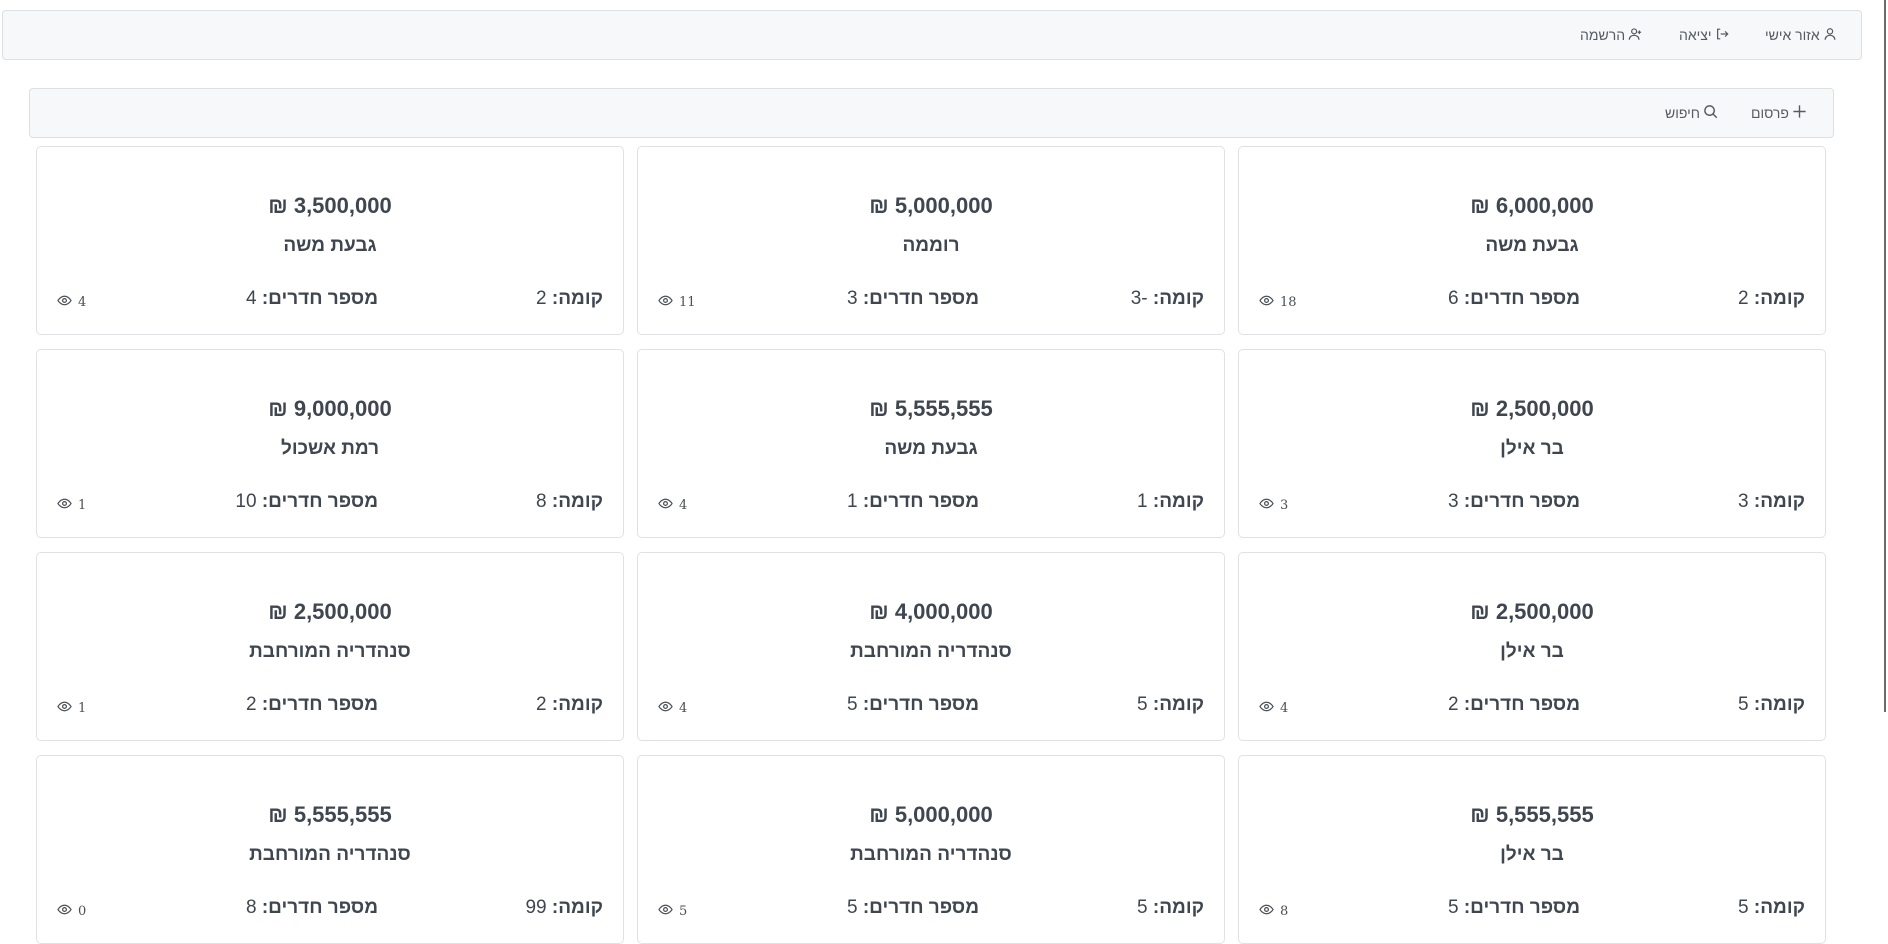 The image size is (1888, 944). Describe the element at coordinates (931, 205) in the screenshot. I see `listing-price: ₪ 5,000,000` at that location.